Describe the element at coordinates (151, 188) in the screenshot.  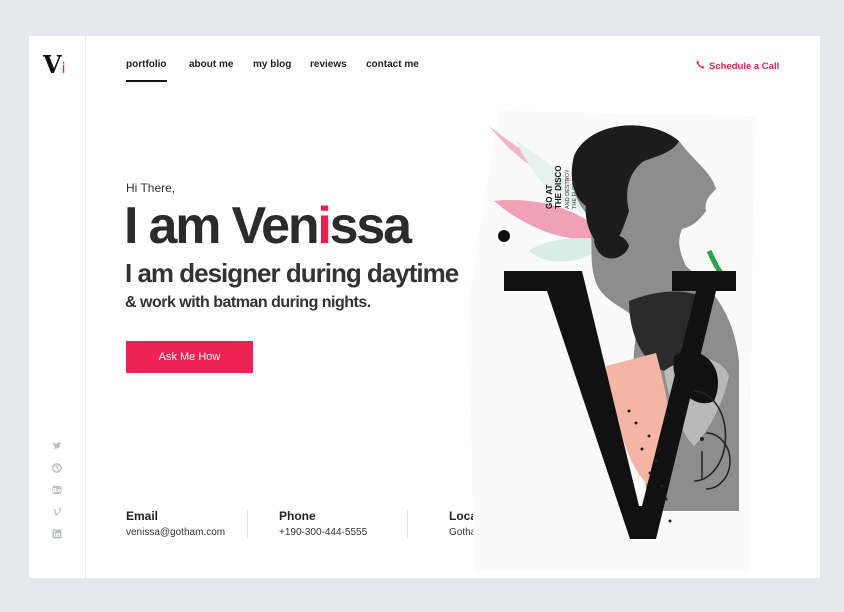
I see `greeting-text: Hi There,` at that location.